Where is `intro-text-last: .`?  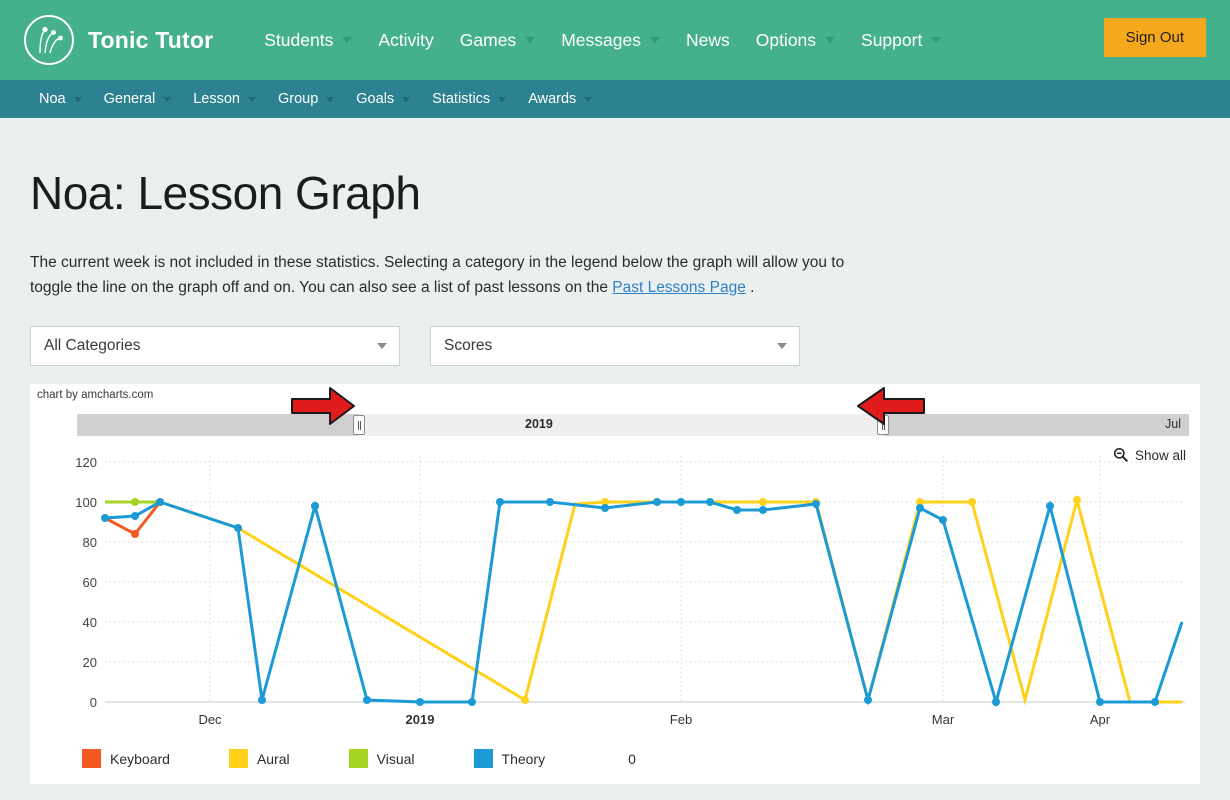
intro-text-last: . is located at coordinates (750, 287).